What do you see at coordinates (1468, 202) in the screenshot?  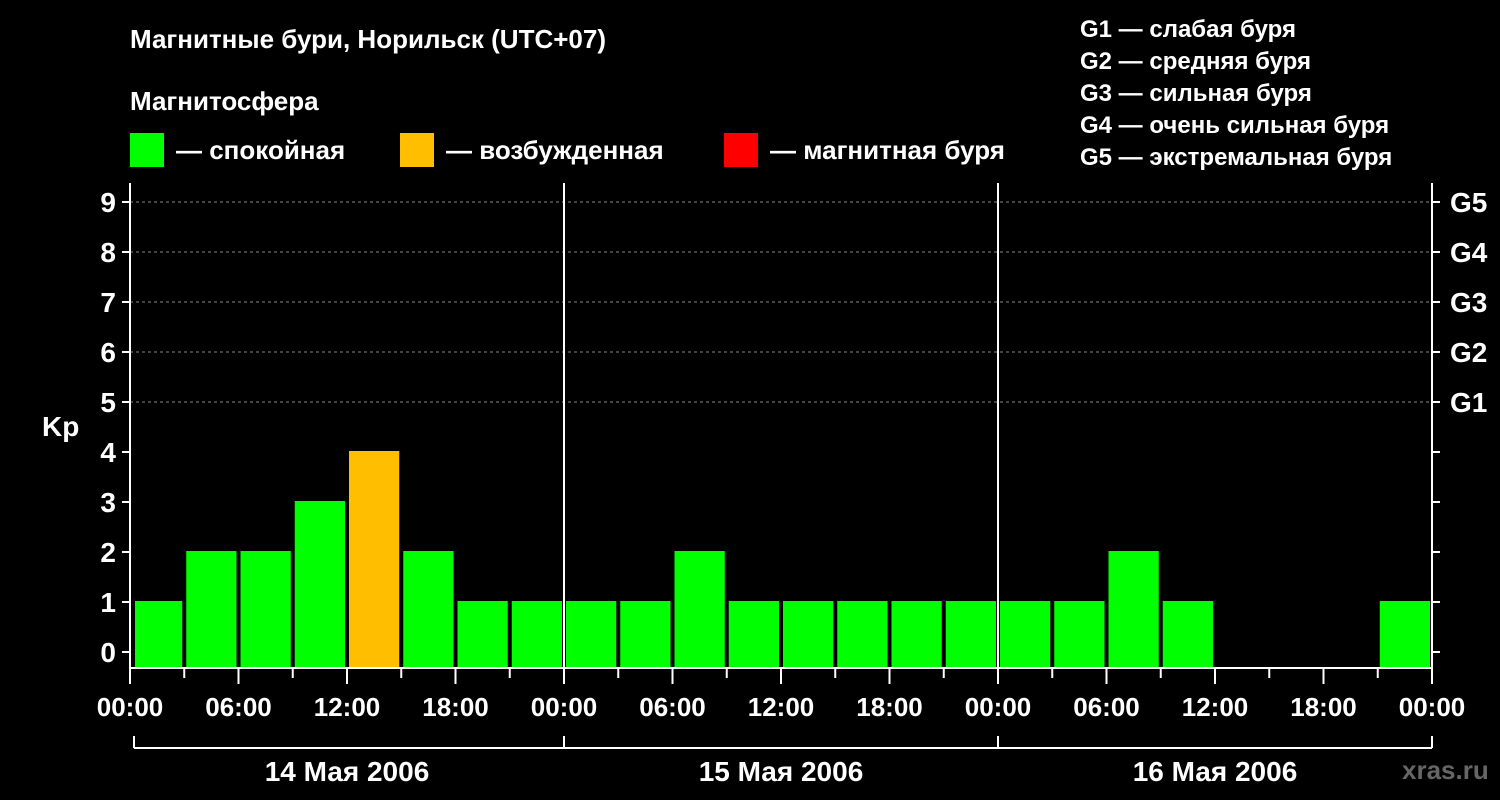 I see `g-level-label: G5` at bounding box center [1468, 202].